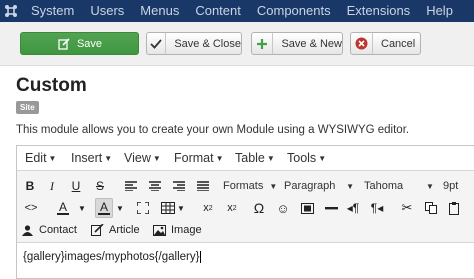 This screenshot has height=279, width=474. I want to click on nav-help: Help, so click(439, 11).